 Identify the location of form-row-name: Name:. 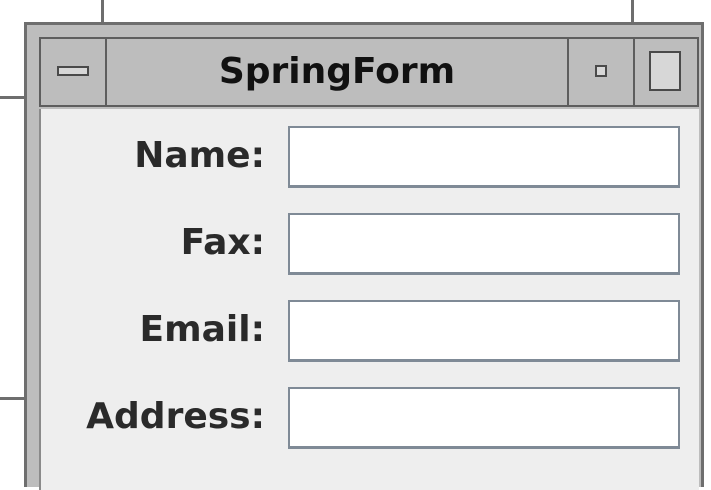
(369, 156).